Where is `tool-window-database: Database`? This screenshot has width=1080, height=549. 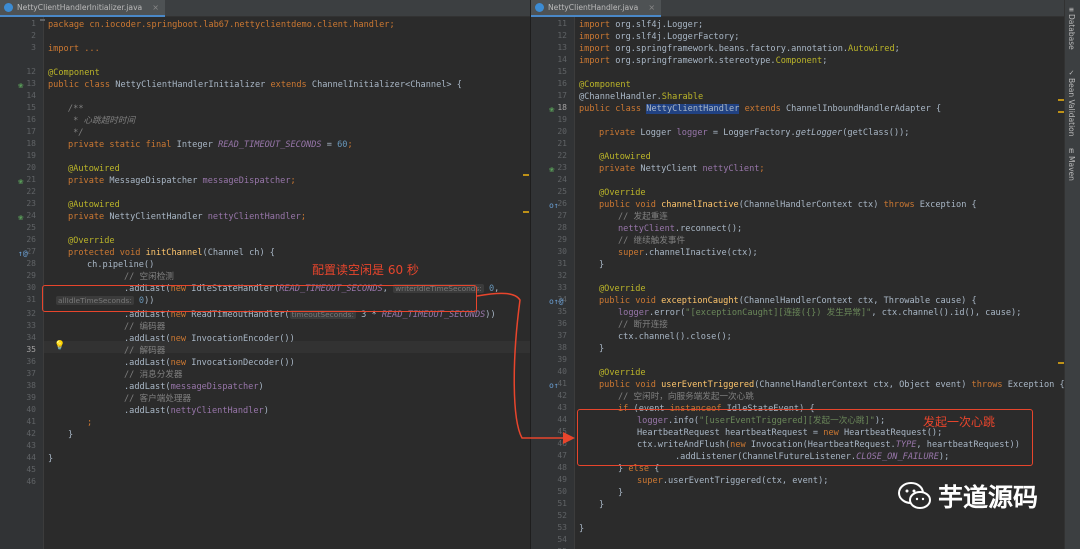
tool-window-database: Database is located at coordinates (1071, 32).